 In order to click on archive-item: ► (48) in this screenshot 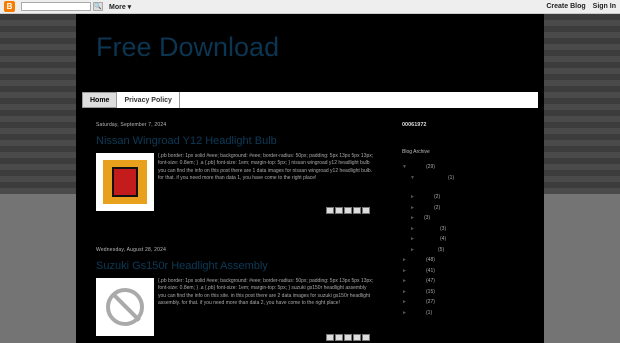, I will do `click(467, 260)`.